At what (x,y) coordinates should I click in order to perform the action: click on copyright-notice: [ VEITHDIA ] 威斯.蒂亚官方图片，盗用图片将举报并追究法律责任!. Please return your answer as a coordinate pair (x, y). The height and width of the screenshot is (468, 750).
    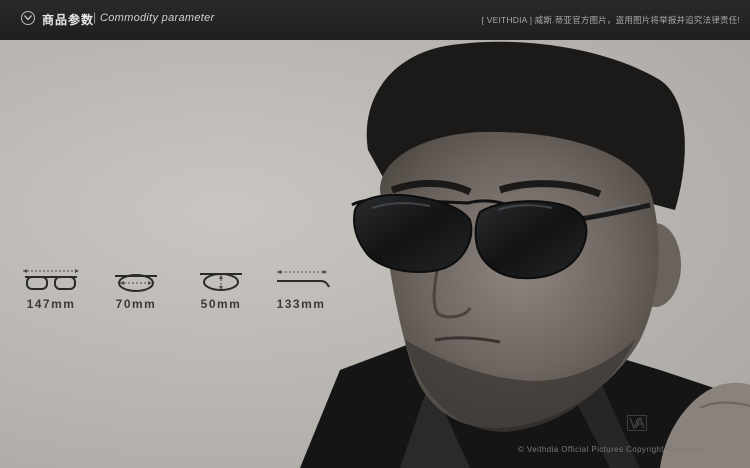
    Looking at the image, I should click on (610, 20).